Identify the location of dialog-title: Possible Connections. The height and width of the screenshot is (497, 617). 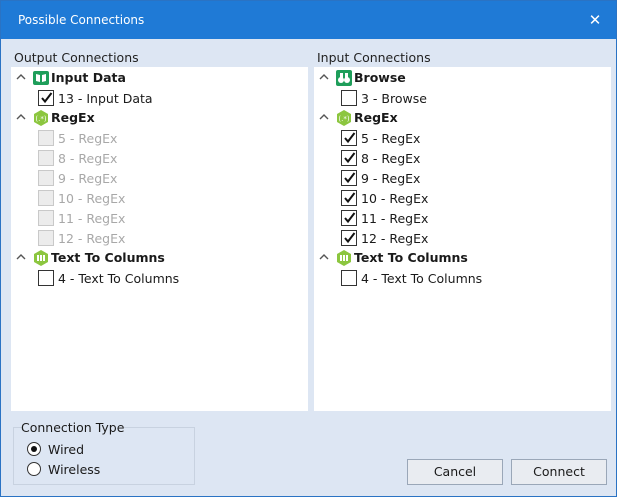
(81, 20).